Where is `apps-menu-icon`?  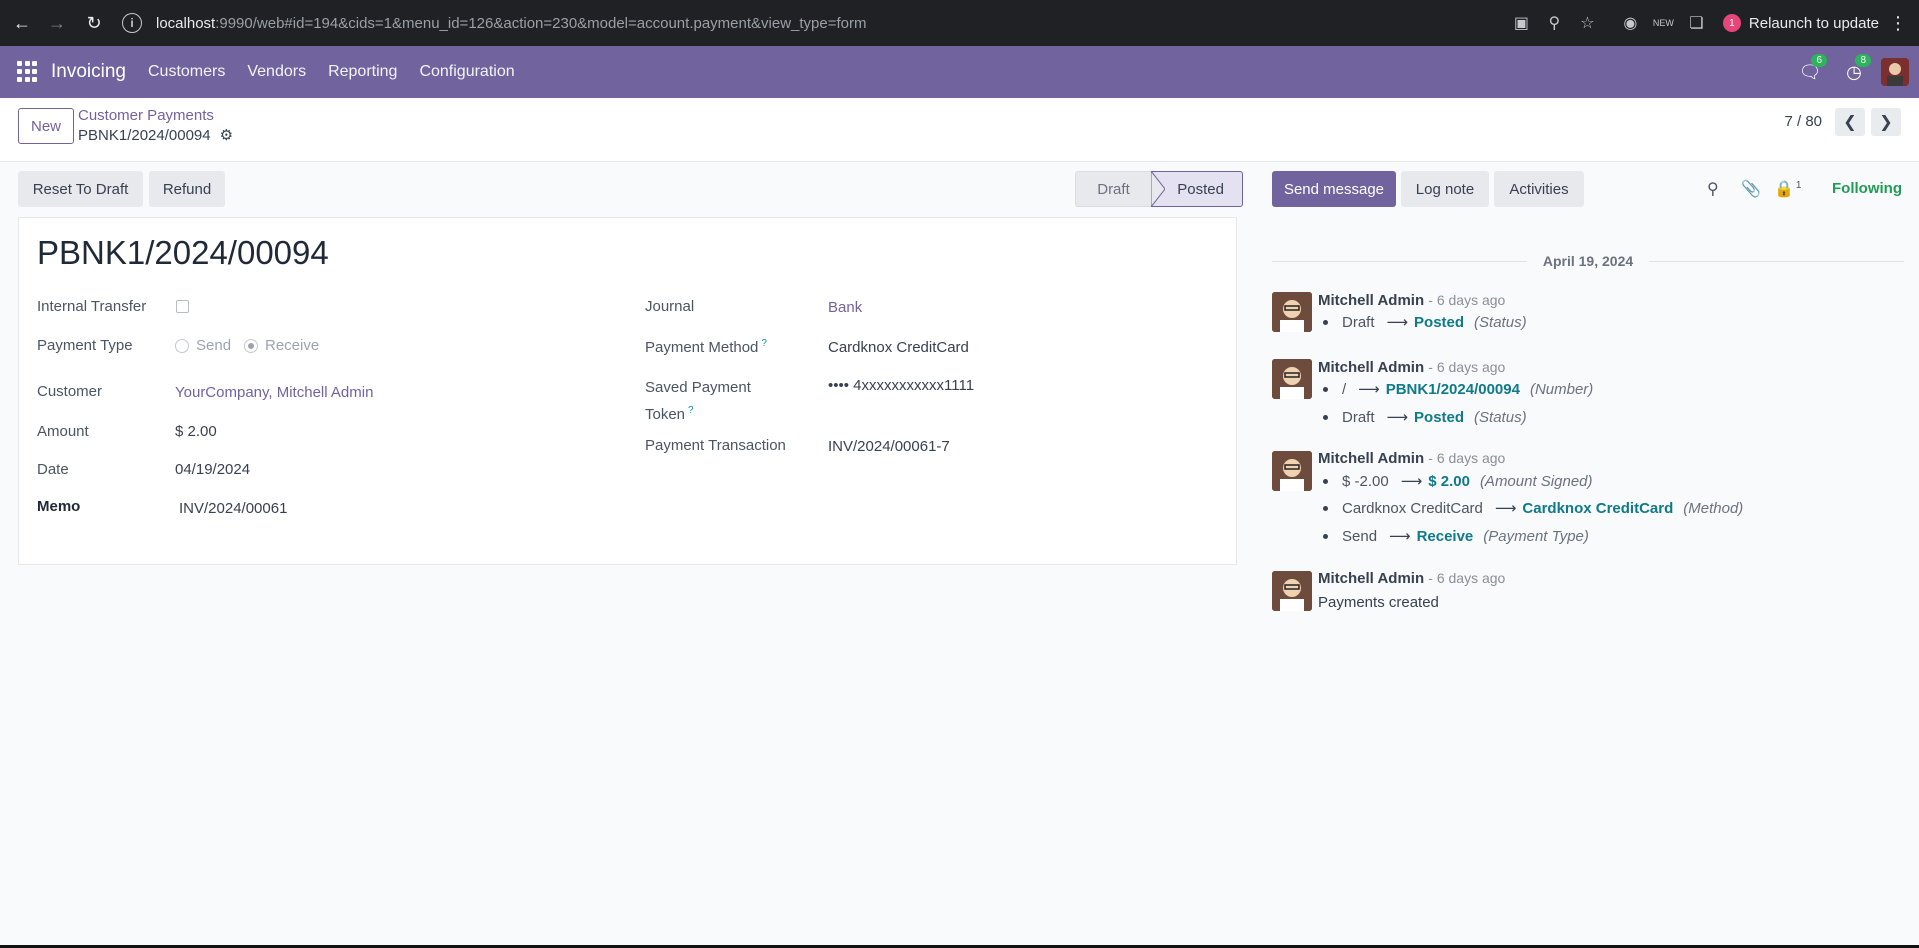
apps-menu-icon is located at coordinates (28, 72).